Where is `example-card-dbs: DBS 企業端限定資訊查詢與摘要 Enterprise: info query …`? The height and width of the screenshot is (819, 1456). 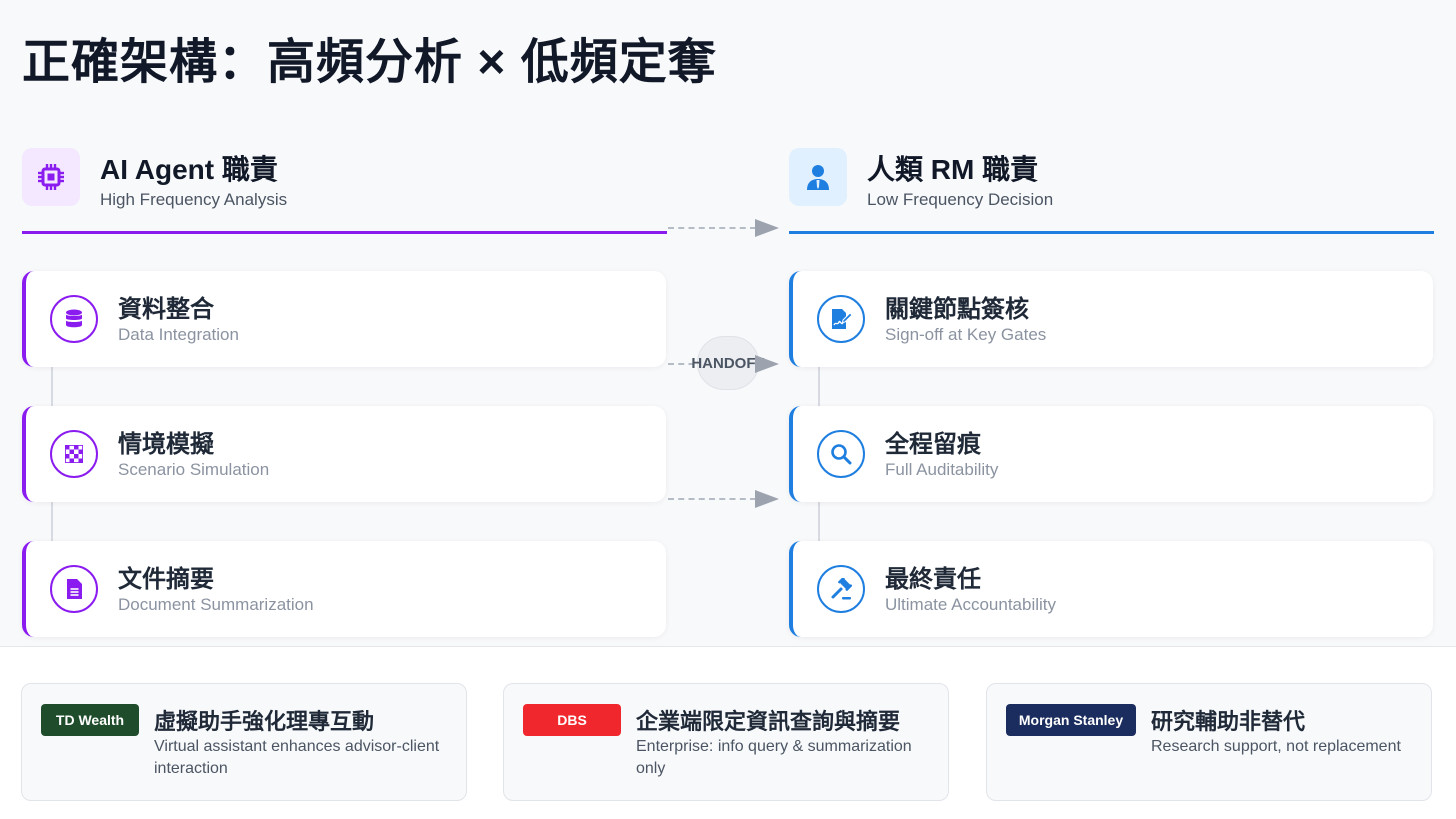
example-card-dbs: DBS 企業端限定資訊查詢與摘要 Enterprise: info query … is located at coordinates (726, 742).